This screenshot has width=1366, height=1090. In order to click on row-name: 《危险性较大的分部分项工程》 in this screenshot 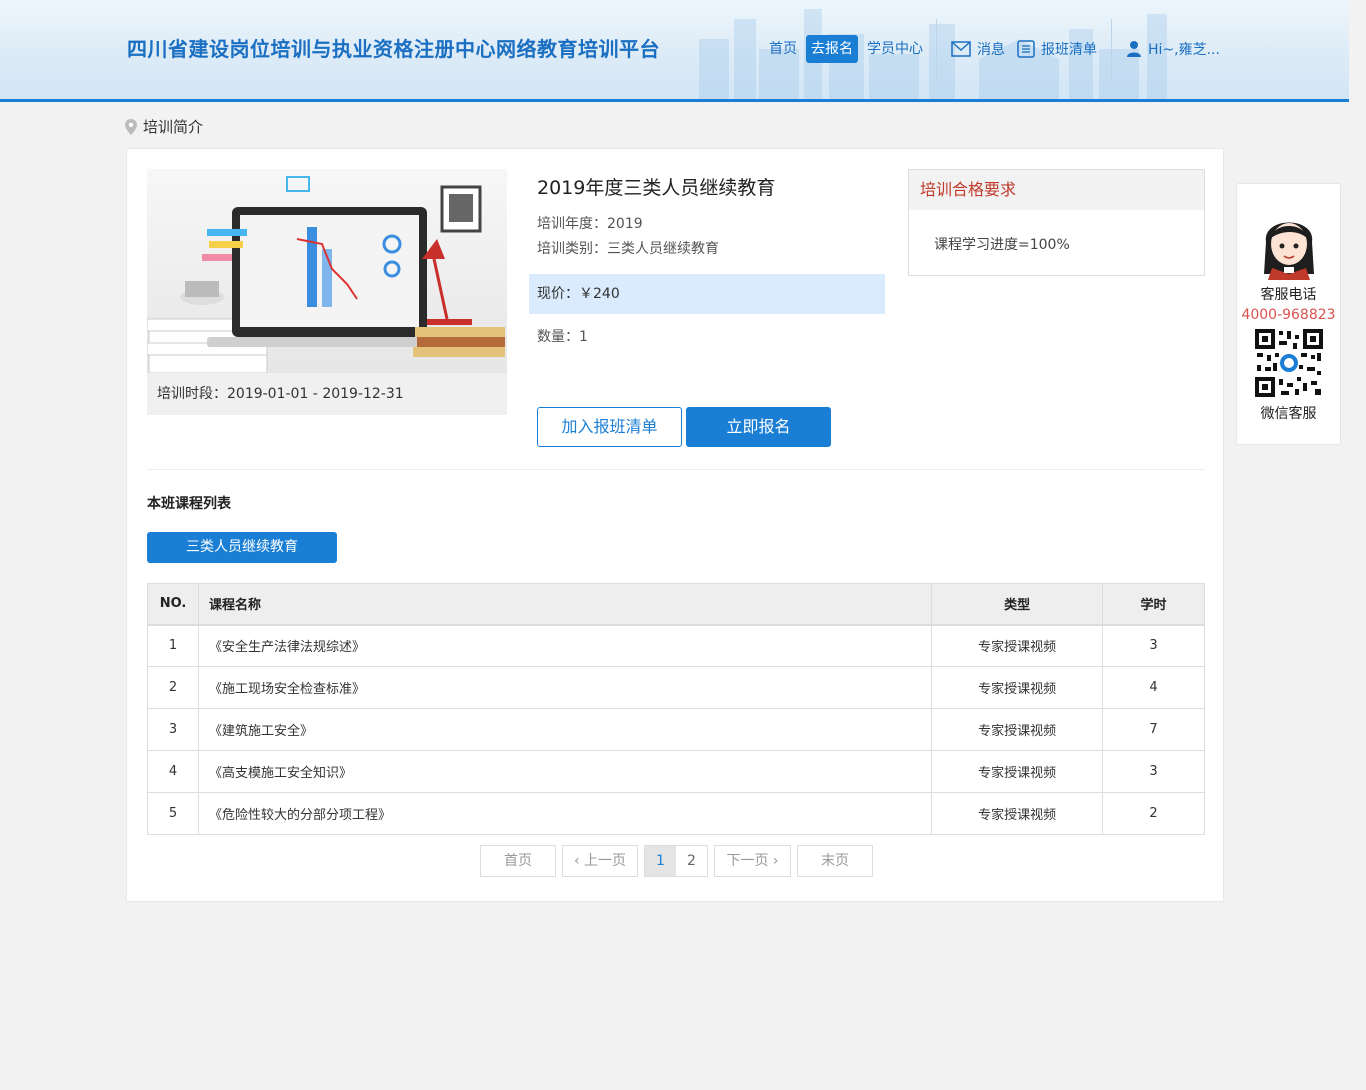, I will do `click(565, 813)`.